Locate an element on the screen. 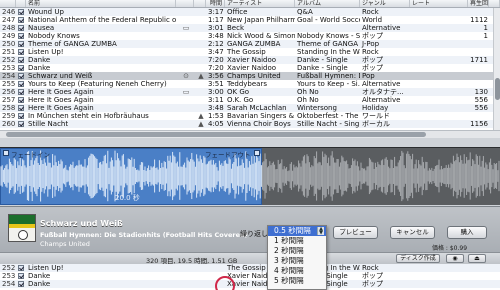 This screenshot has width=500, height=290. dropdown-option: 2 秒間隔 is located at coordinates (297, 251).